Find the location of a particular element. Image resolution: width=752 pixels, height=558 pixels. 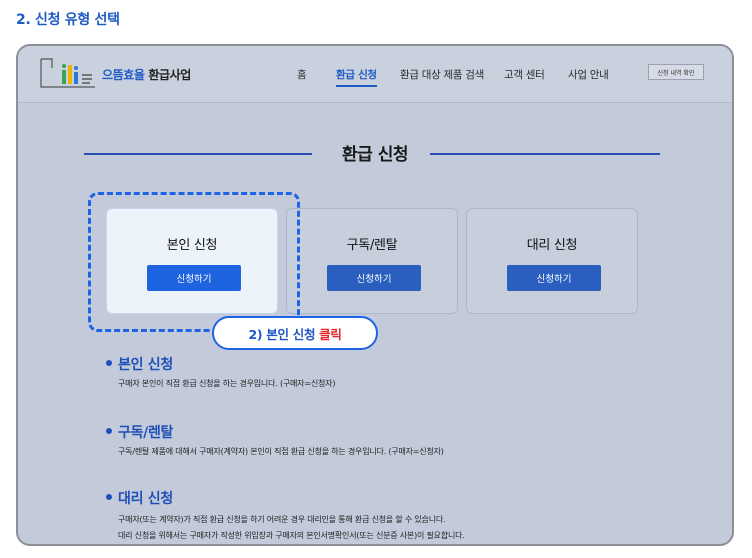

callout-text: 2) 본인 신청 is located at coordinates (282, 334).